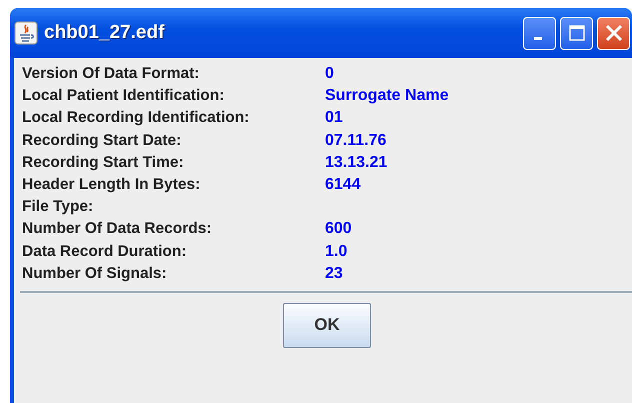  Describe the element at coordinates (26, 33) in the screenshot. I see `java-app-icon` at that location.